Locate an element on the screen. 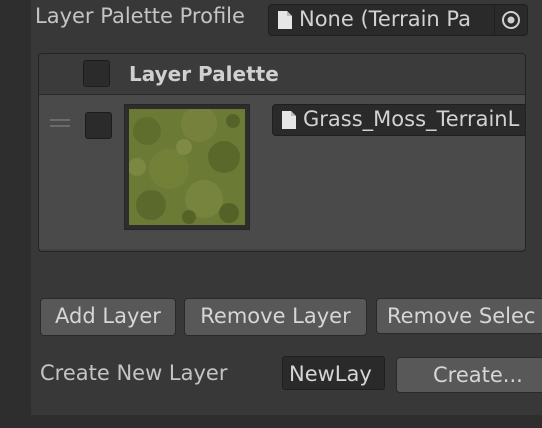  add-layer-button: Add Layer is located at coordinates (108, 317).